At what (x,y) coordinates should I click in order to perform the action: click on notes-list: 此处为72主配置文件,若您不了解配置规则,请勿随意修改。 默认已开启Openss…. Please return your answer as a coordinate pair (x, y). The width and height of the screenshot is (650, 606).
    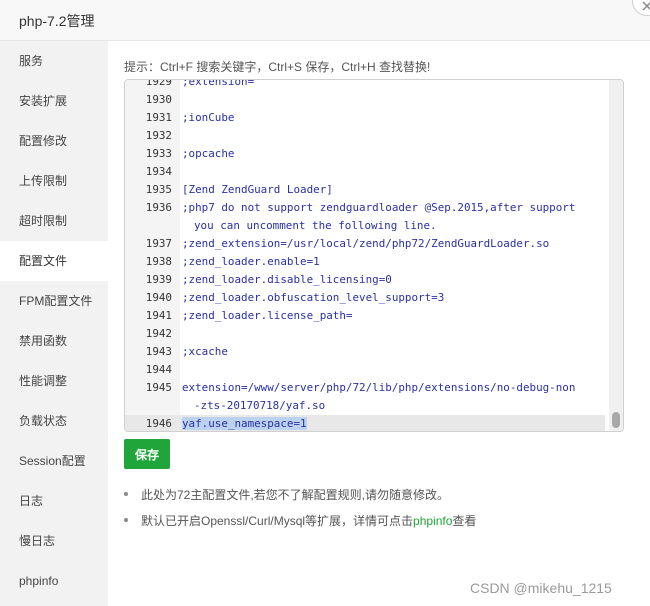
    Looking at the image, I should click on (374, 513).